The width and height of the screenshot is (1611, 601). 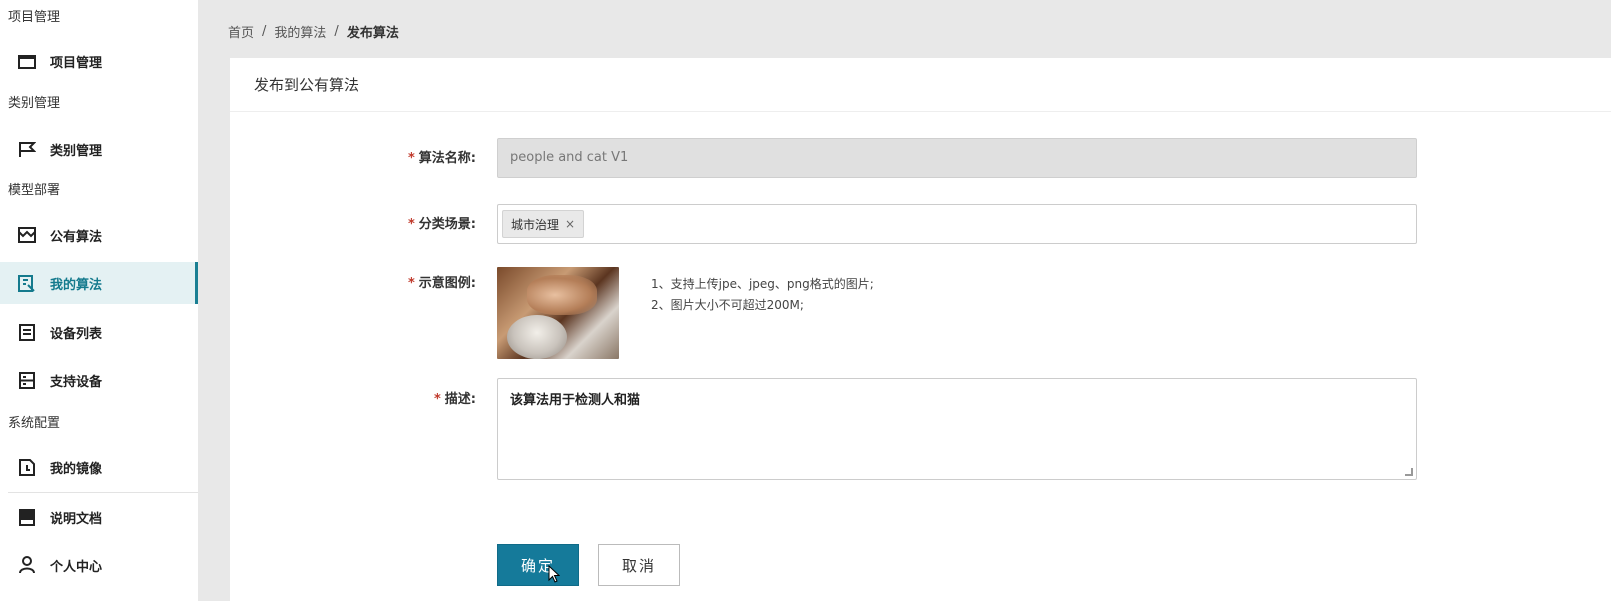 What do you see at coordinates (537, 337) in the screenshot?
I see `thumbnail-cat` at bounding box center [537, 337].